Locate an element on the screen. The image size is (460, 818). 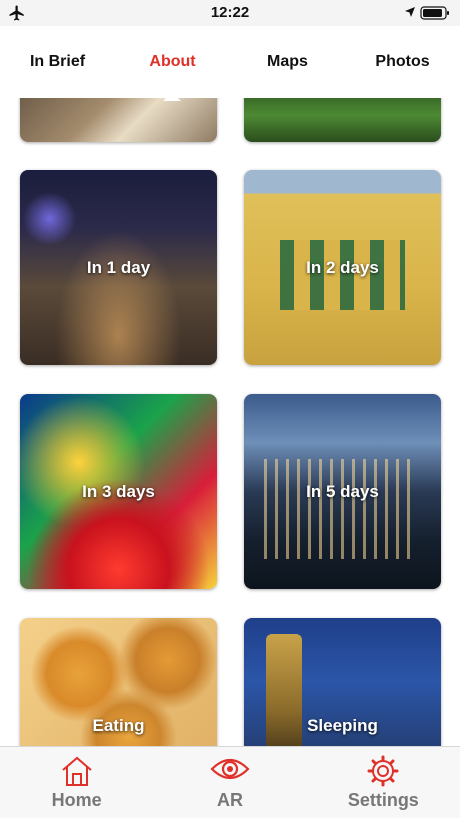
card-in-2-days: In 2 days is located at coordinates (342, 267).